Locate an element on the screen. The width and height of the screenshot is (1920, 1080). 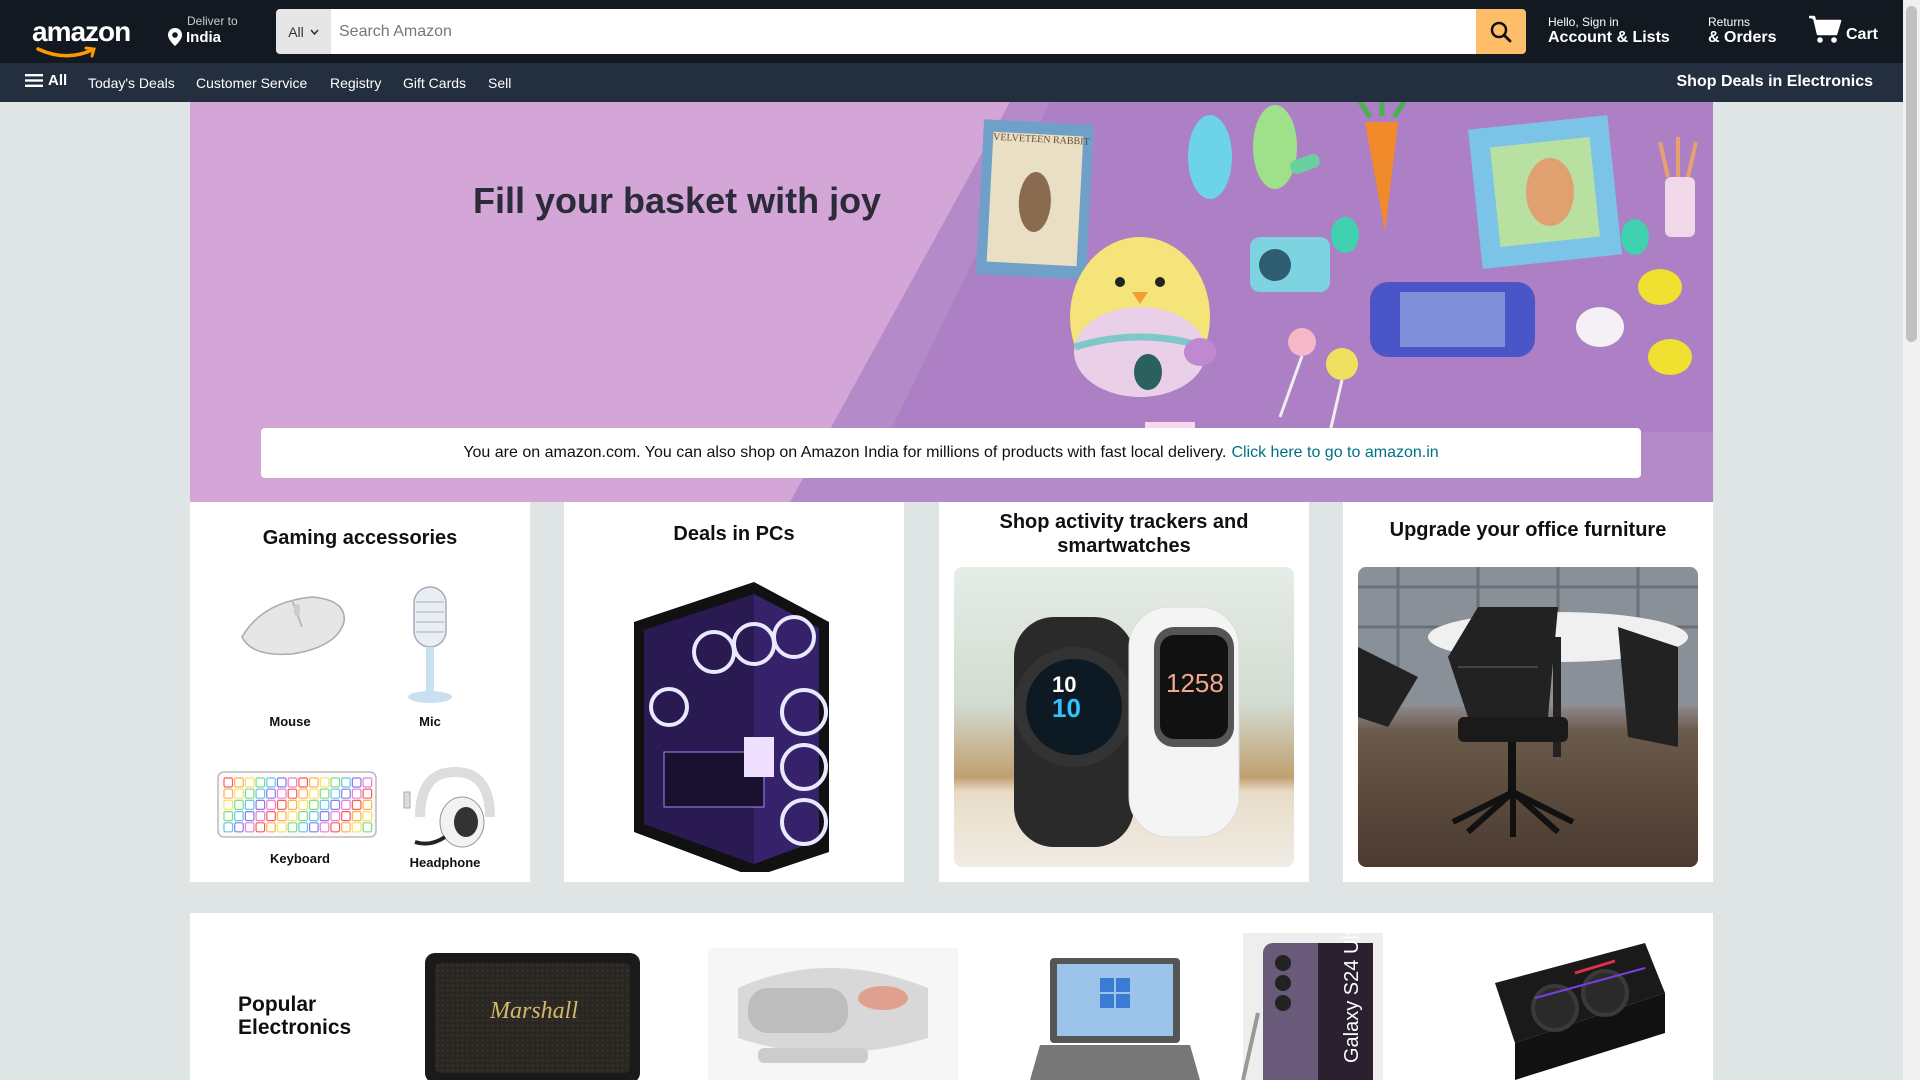
keyboard-image is located at coordinates (297, 804).